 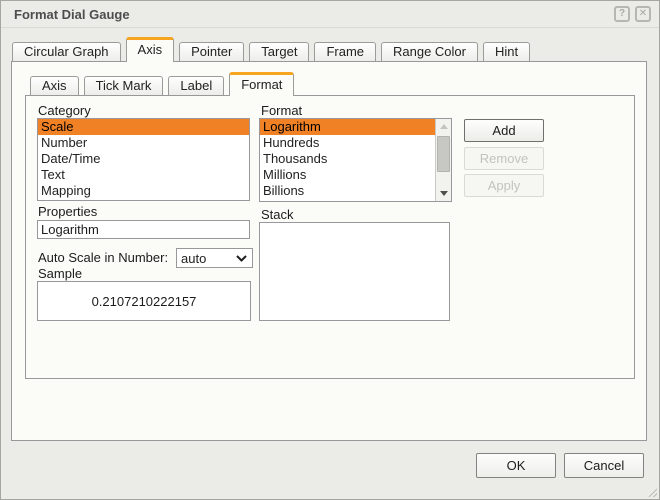 What do you see at coordinates (241, 258) in the screenshot?
I see `chevron-down-icon` at bounding box center [241, 258].